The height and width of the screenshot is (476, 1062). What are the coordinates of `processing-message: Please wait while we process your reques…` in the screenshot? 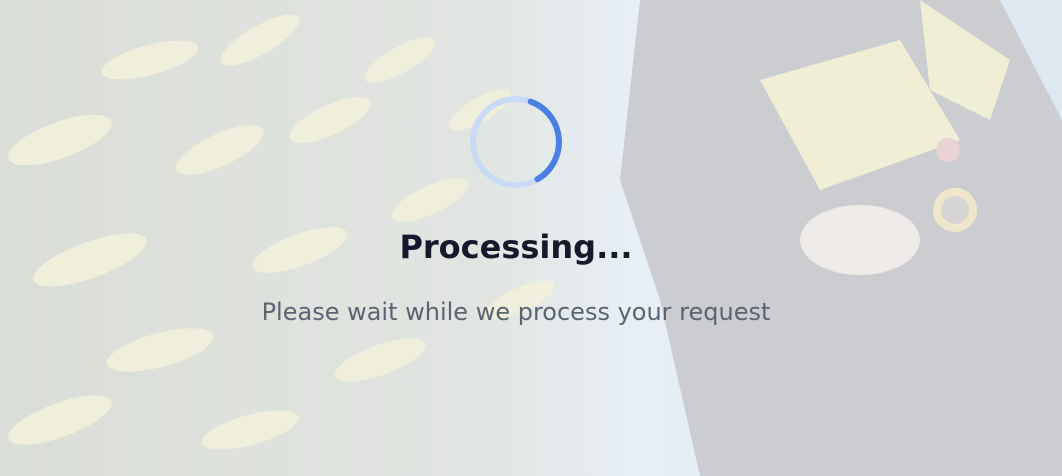 It's located at (516, 312).